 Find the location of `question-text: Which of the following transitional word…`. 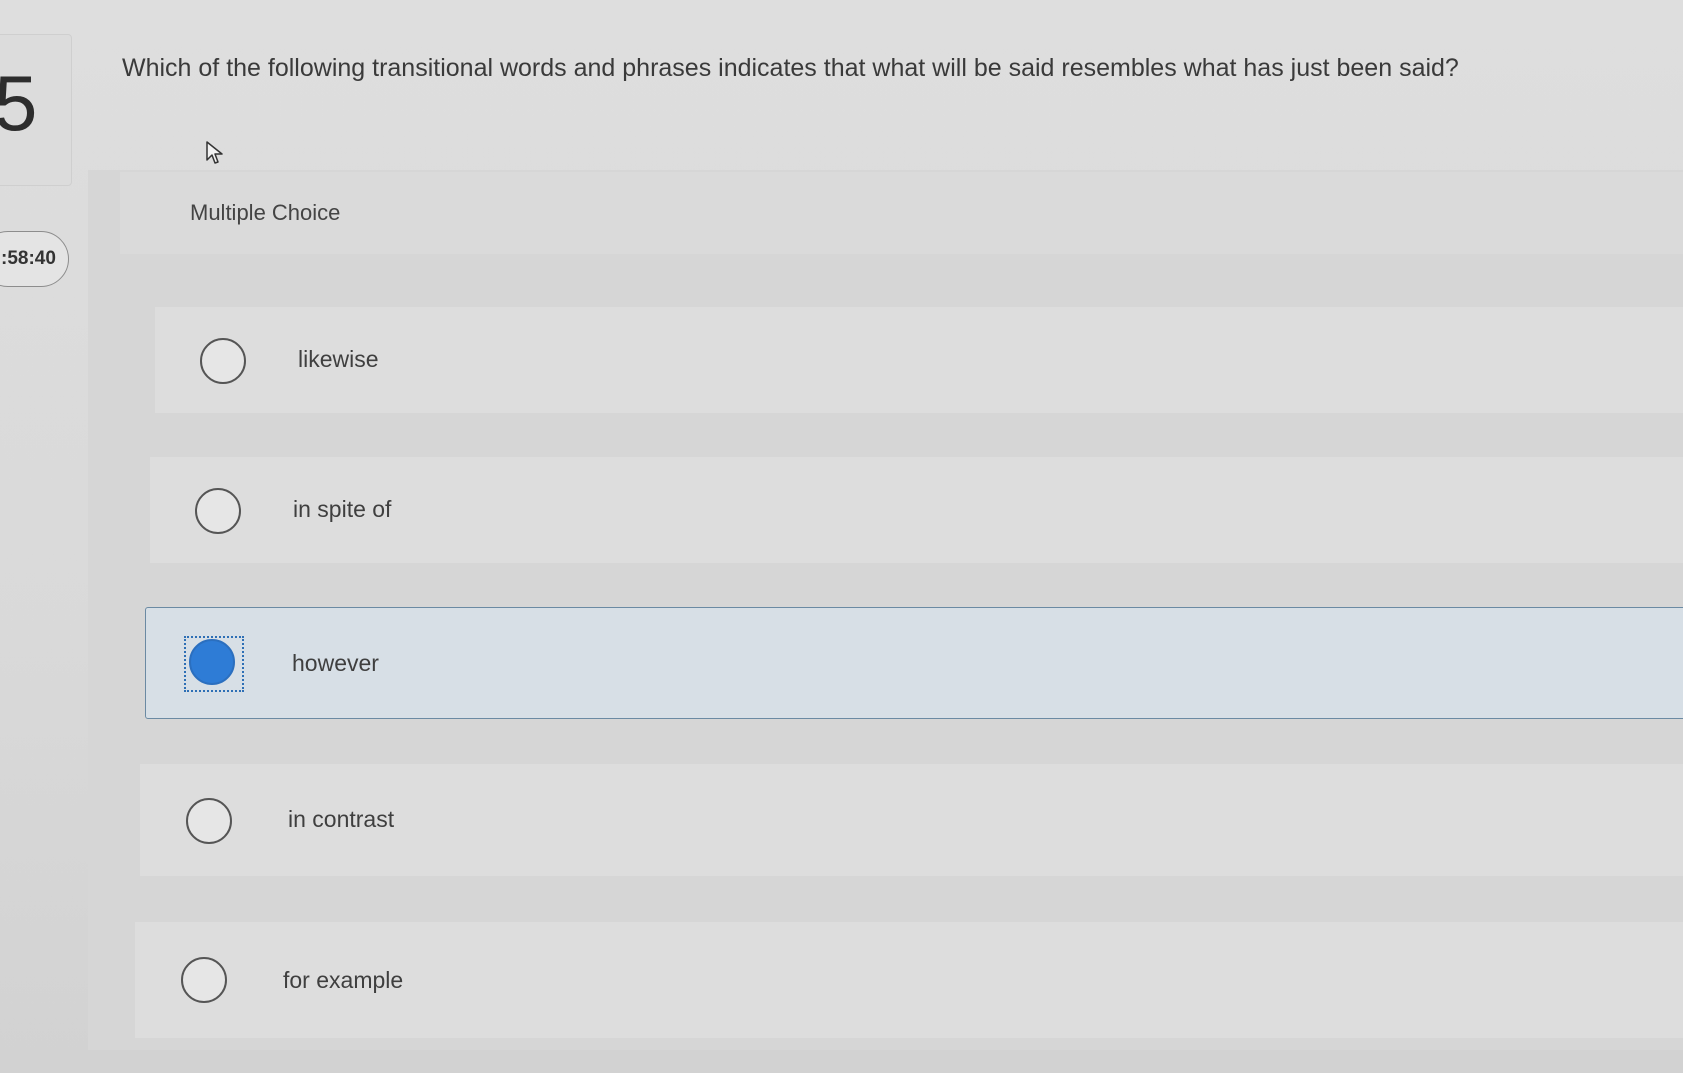

question-text: Which of the following transitional word… is located at coordinates (790, 68).